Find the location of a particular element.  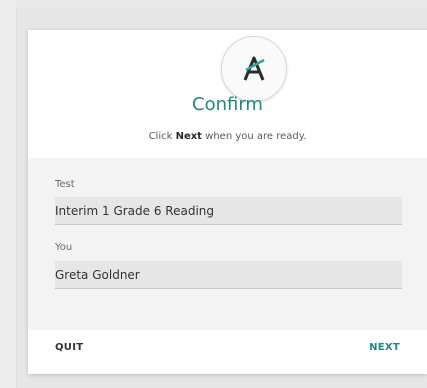

app-logo-a-icon is located at coordinates (254, 68).